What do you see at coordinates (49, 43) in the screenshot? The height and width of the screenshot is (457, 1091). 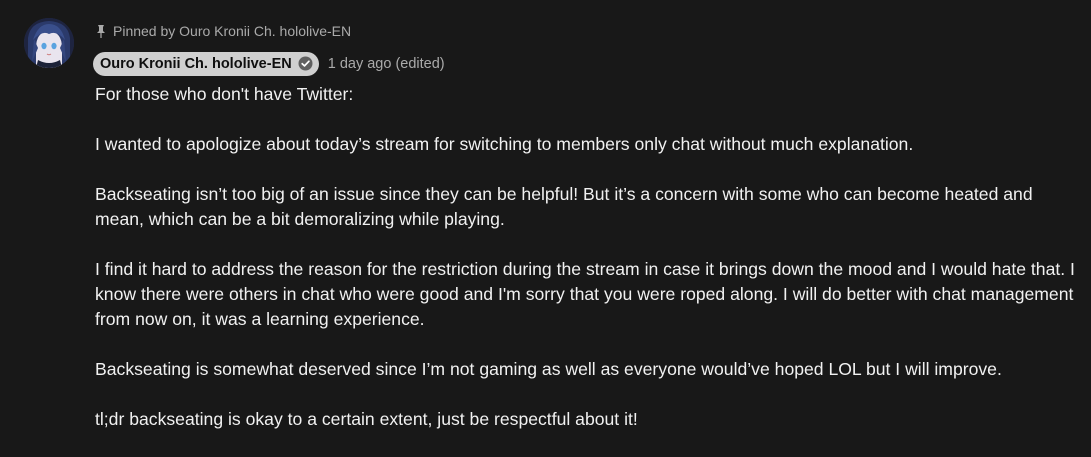 I see `author-avatar` at bounding box center [49, 43].